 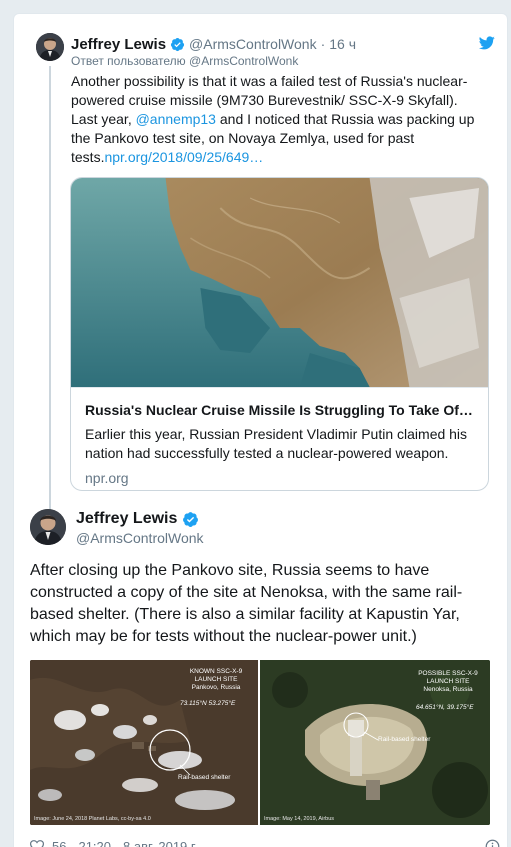 I want to click on info-icon, so click(x=492, y=843).